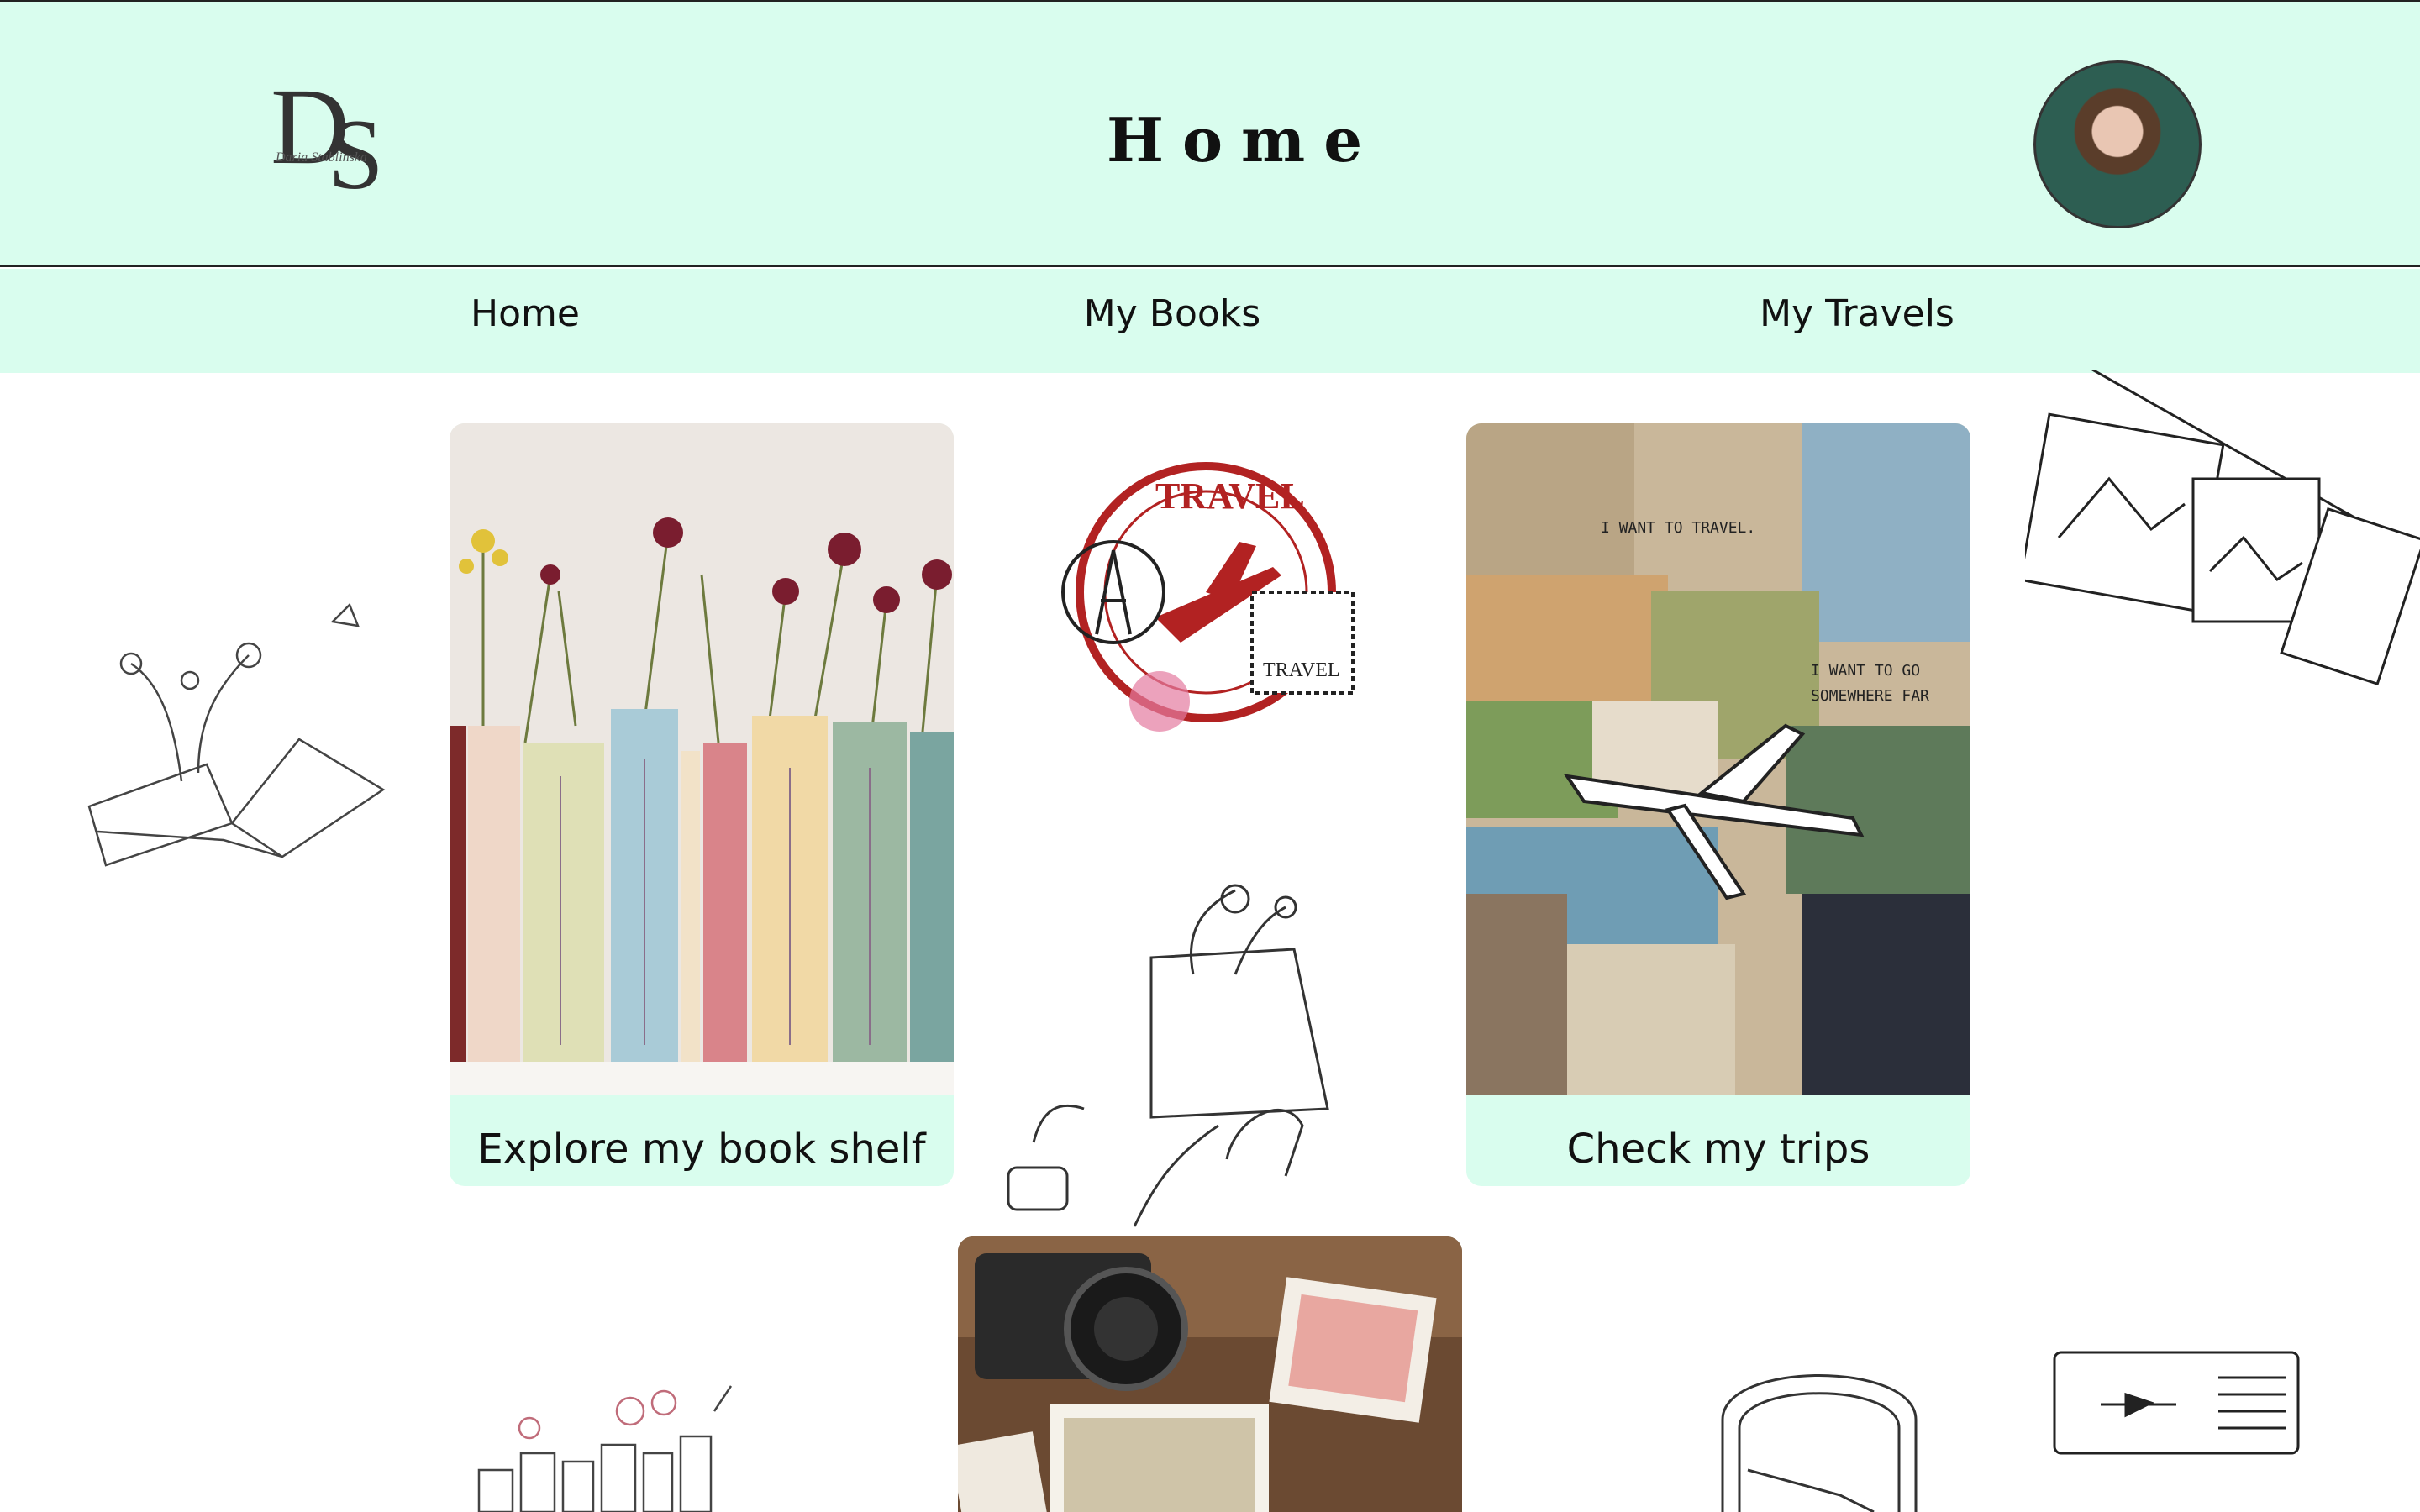  Describe the element at coordinates (1718, 1149) in the screenshot. I see `trips-card-label: Check my trips` at that location.